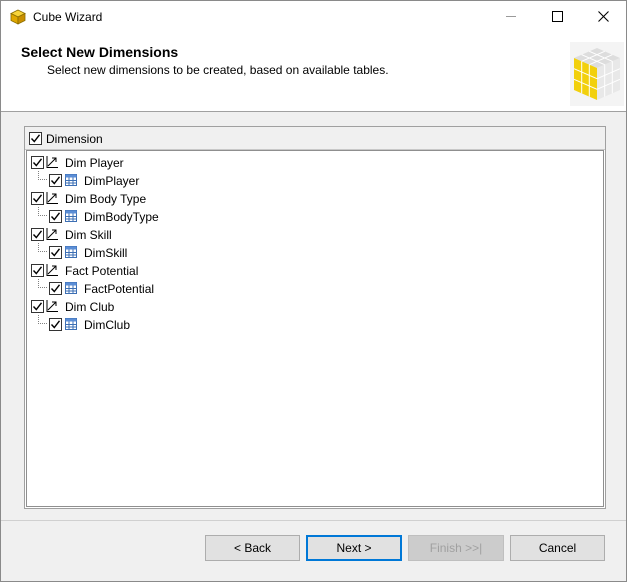 The width and height of the screenshot is (627, 582). I want to click on table-row: DimPlayer, so click(307, 180).